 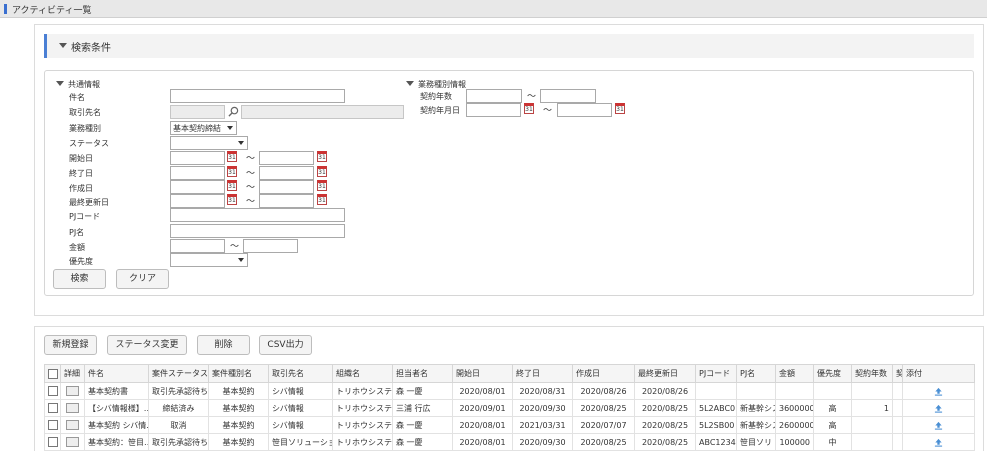 What do you see at coordinates (422, 391) in the screenshot?
I see `table-cell: 森 一慶` at bounding box center [422, 391].